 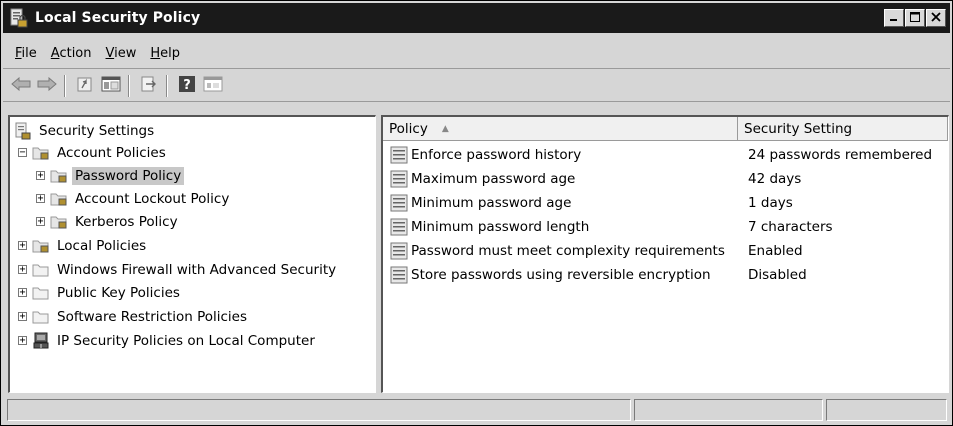 What do you see at coordinates (840, 155) in the screenshot?
I see `policy-setting: 24 passwords remembered` at bounding box center [840, 155].